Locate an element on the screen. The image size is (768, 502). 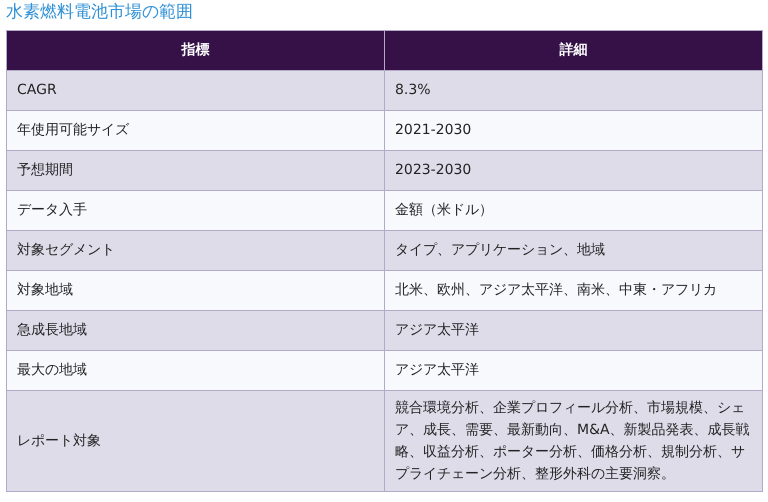
table-cell: レポート対象 is located at coordinates (195, 441).